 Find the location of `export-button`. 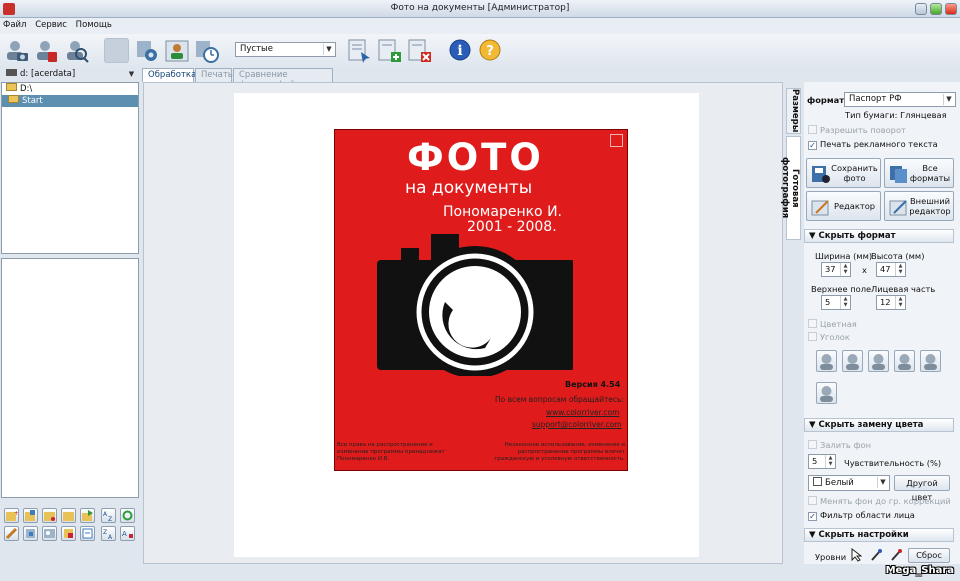

export-button is located at coordinates (87, 515).